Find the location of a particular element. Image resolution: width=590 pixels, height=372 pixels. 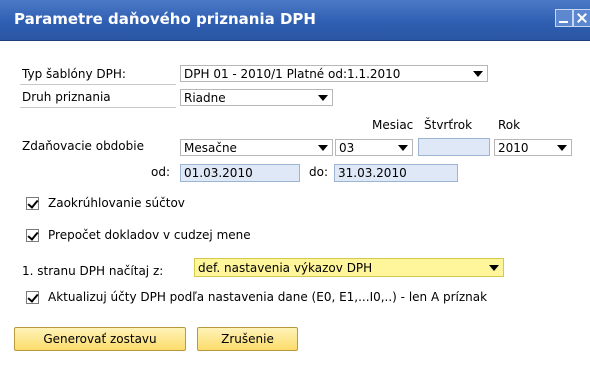

date-from-label: od: is located at coordinates (161, 172).